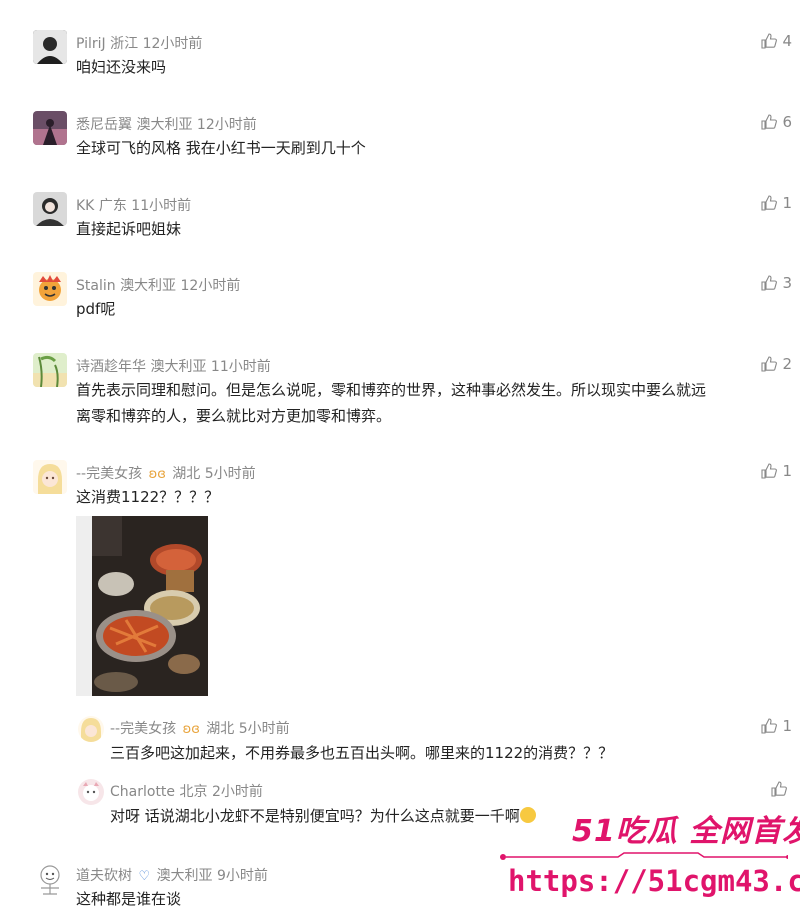 The width and height of the screenshot is (800, 916). What do you see at coordinates (85, 206) in the screenshot?
I see `username: KK` at bounding box center [85, 206].